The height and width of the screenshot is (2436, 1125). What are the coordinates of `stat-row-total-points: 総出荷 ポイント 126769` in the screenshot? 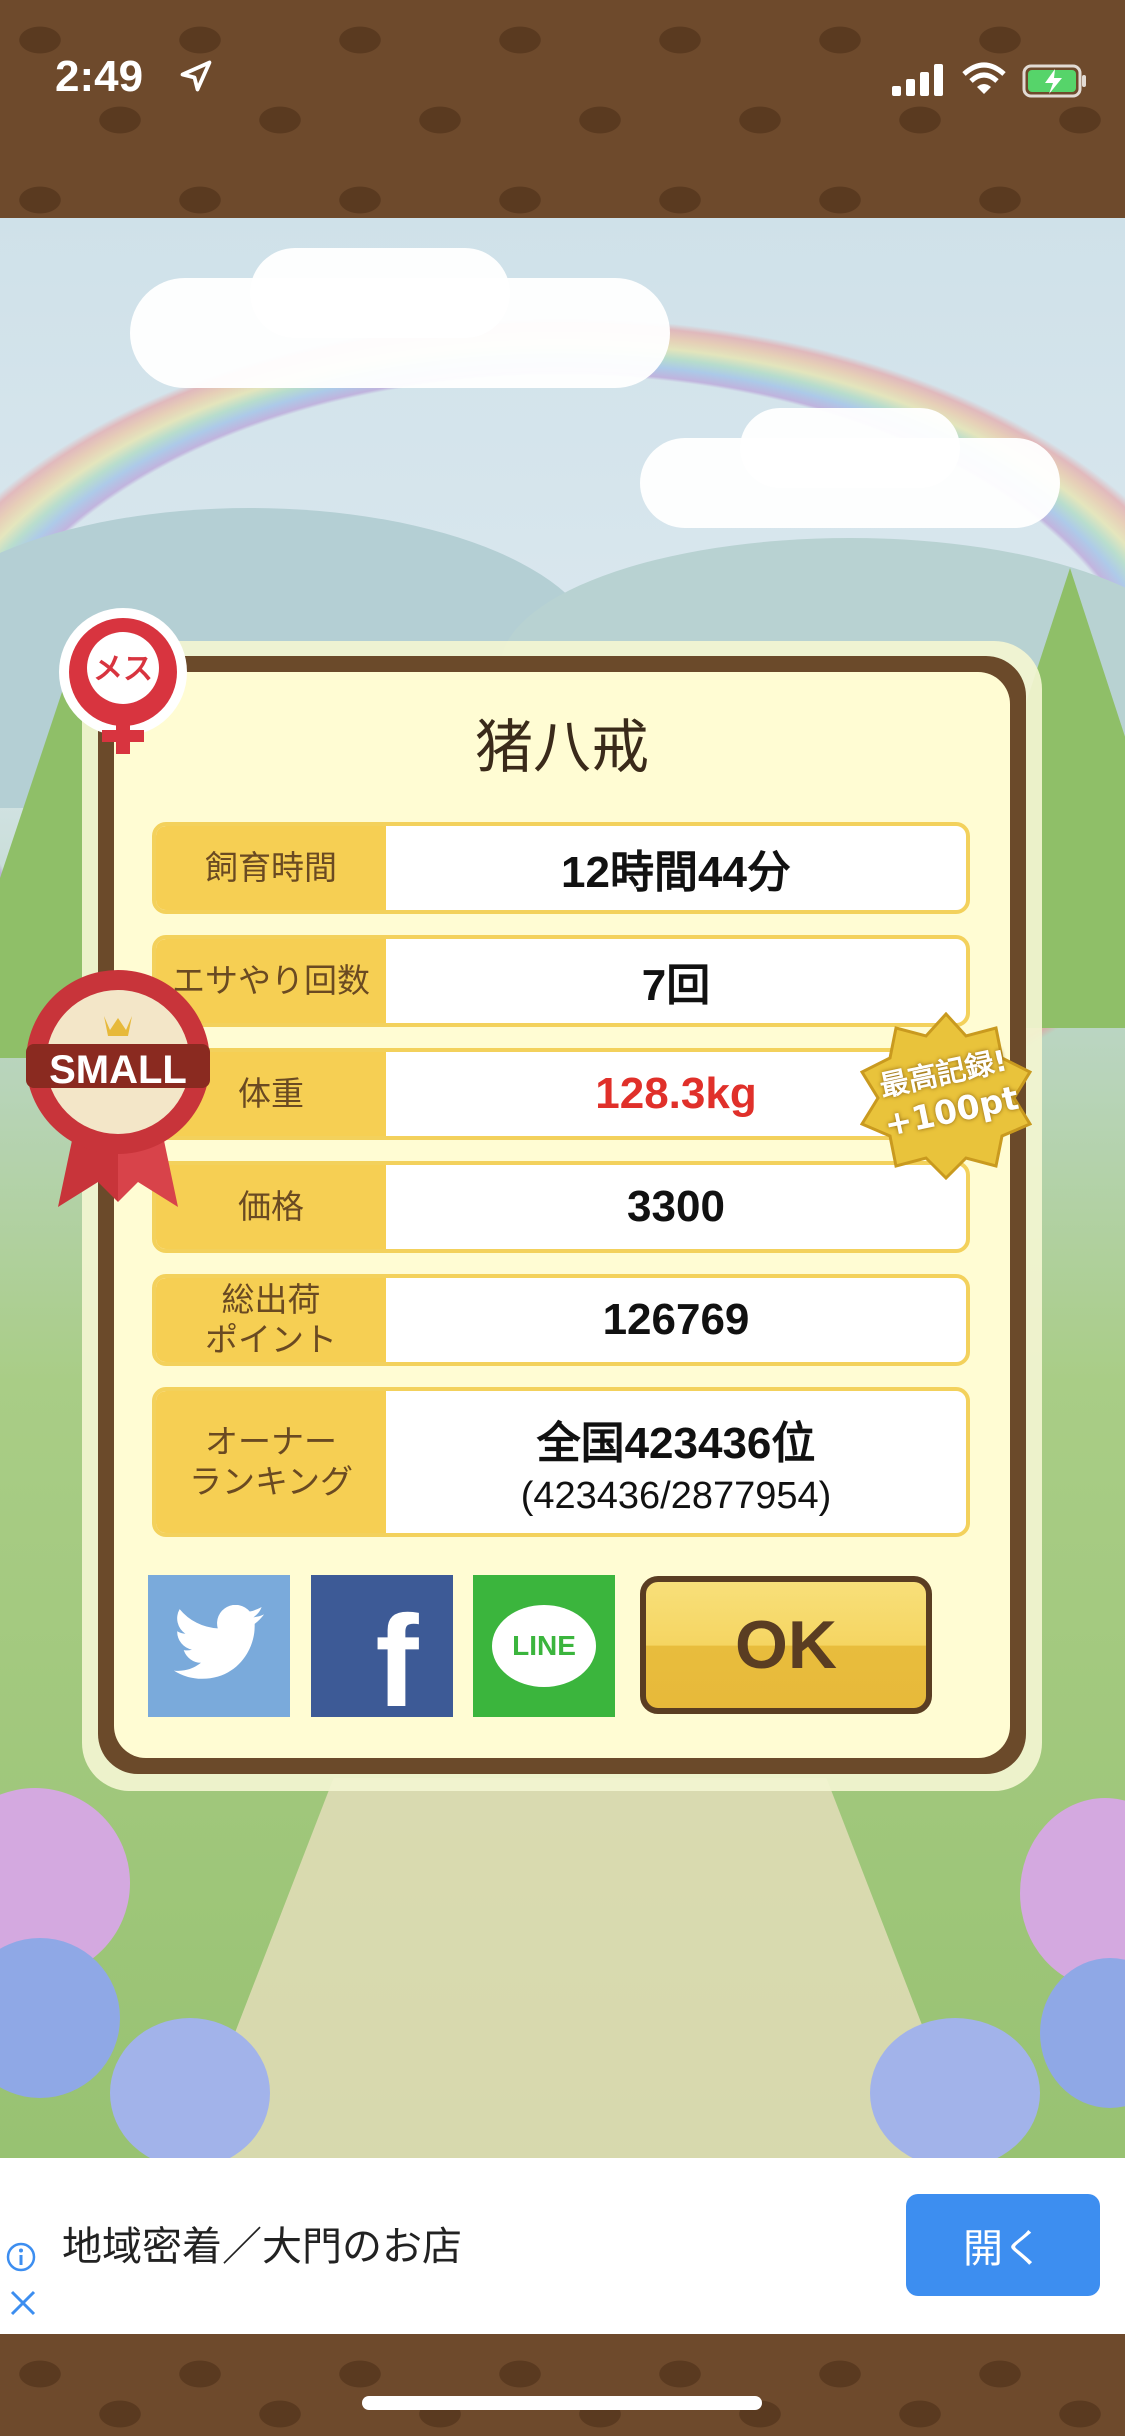 It's located at (561, 1320).